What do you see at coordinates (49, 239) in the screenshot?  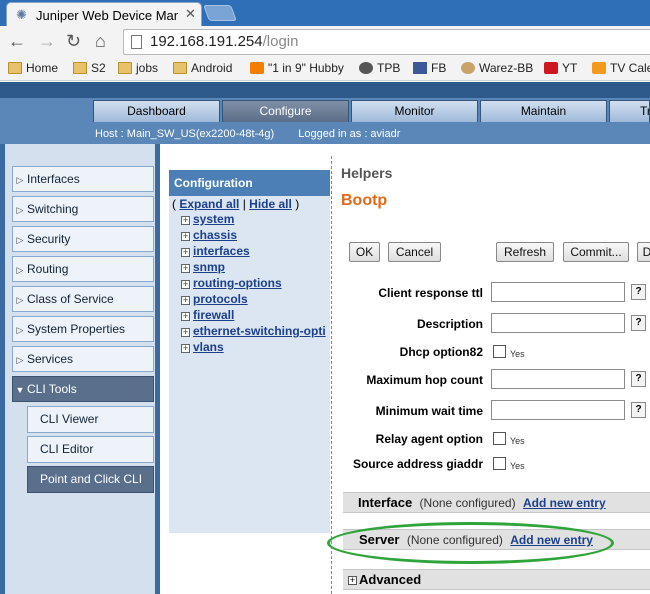 I see `nav-label: Security` at bounding box center [49, 239].